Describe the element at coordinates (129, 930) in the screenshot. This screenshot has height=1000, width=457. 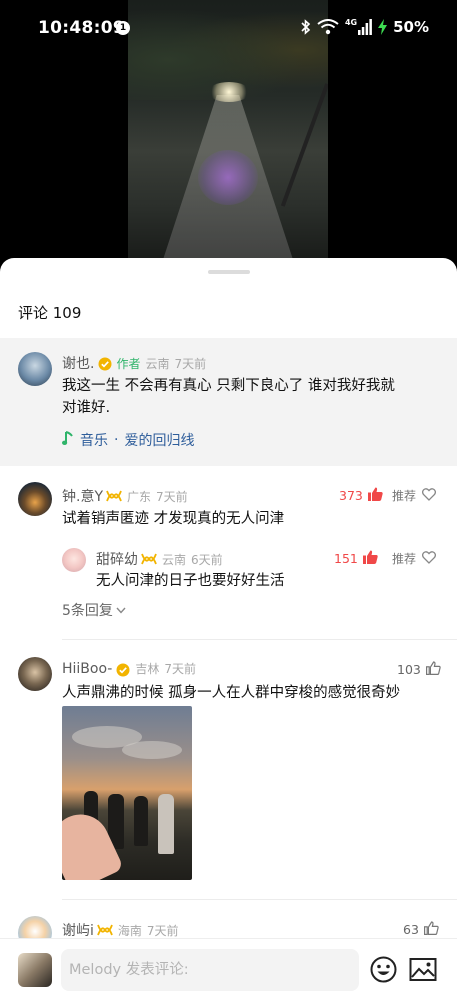
I see `comment-location: 海南` at that location.